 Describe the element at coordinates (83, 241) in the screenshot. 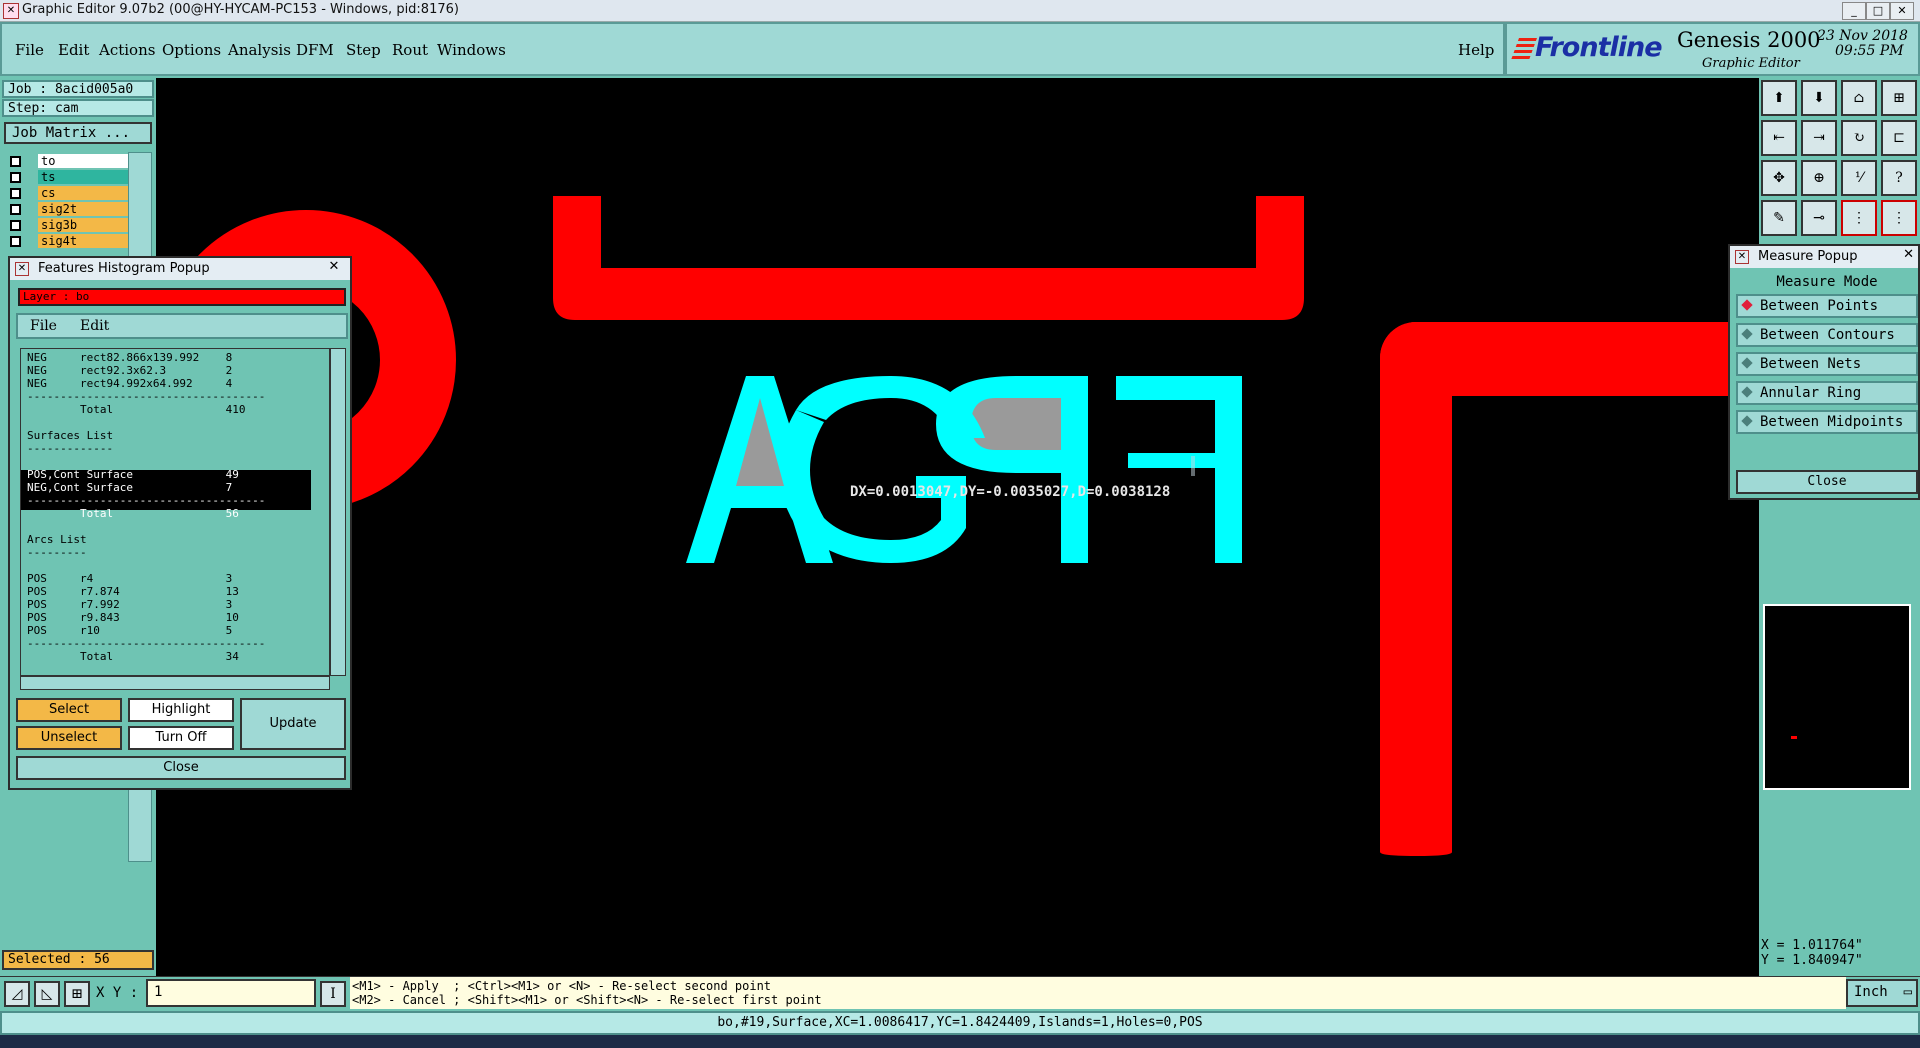

I see `layer-name: sig4t` at that location.